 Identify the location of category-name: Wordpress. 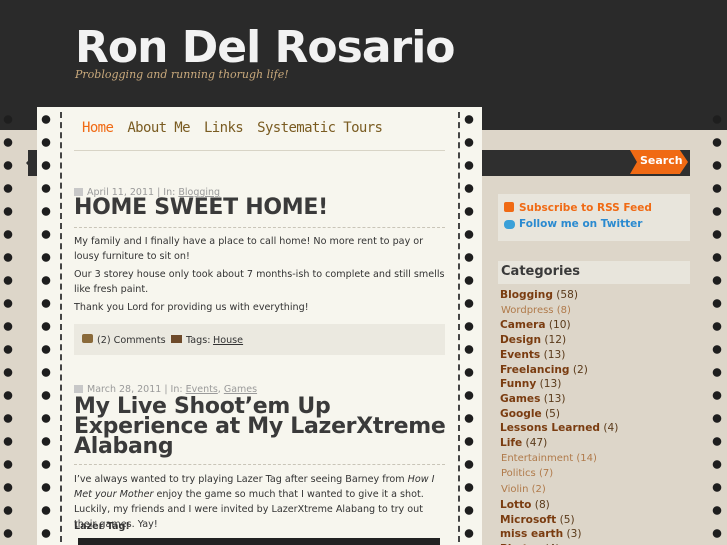
(527, 310).